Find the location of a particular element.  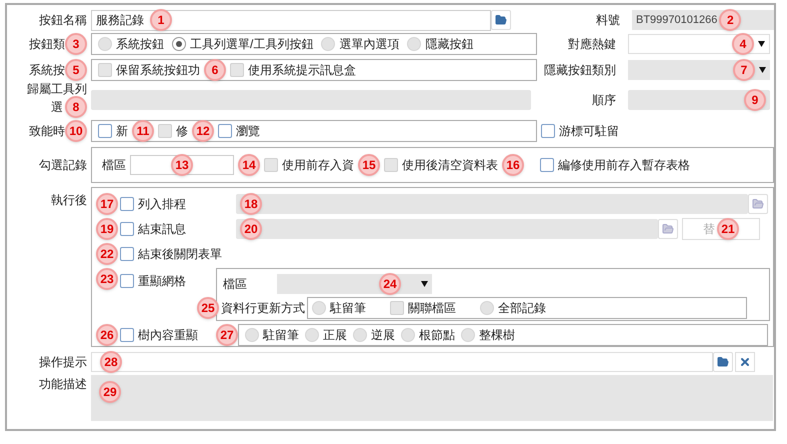

radio-label: 工具列選單/工具列按鈕 is located at coordinates (252, 44).